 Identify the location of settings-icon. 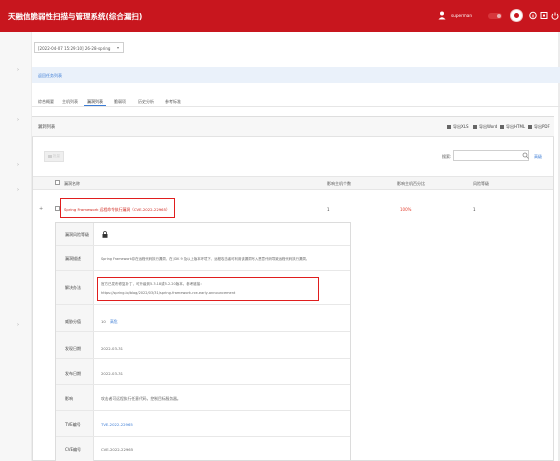
(544, 15).